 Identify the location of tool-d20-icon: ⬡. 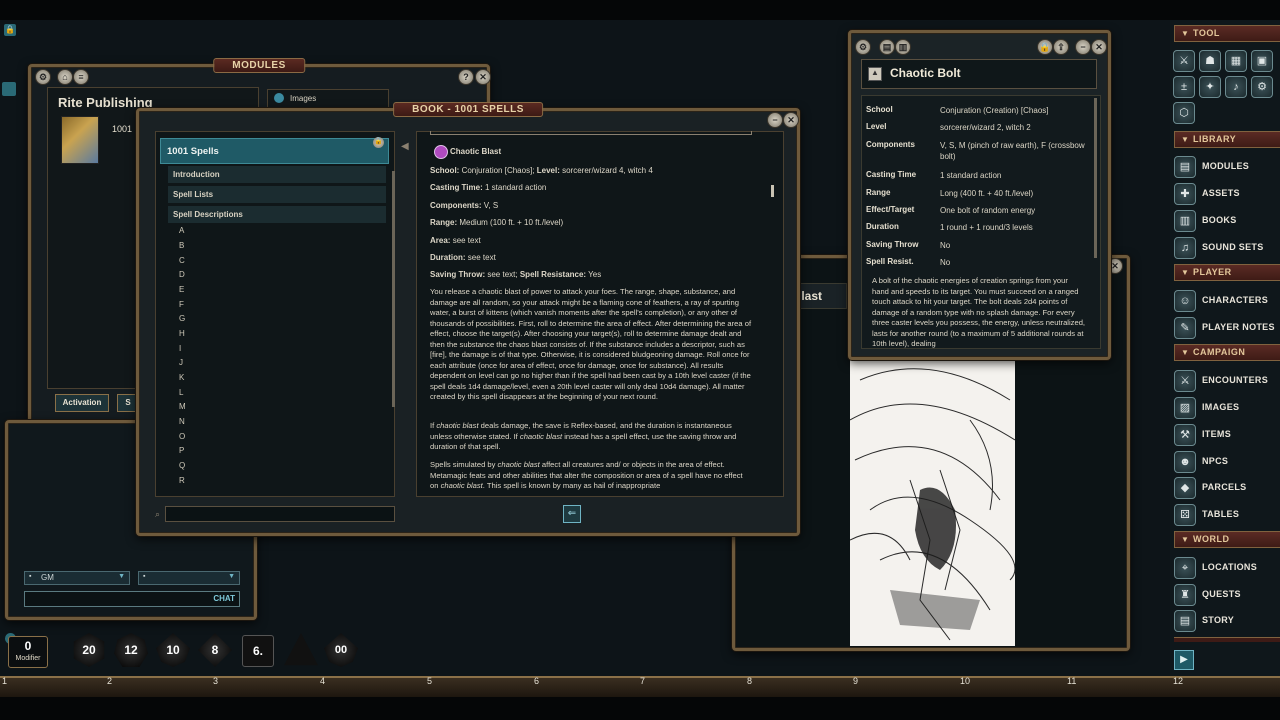
(1184, 113).